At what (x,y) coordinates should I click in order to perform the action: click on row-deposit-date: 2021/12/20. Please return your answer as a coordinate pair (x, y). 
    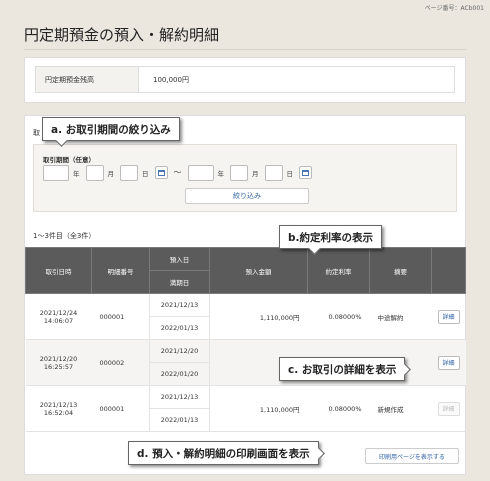
    Looking at the image, I should click on (179, 351).